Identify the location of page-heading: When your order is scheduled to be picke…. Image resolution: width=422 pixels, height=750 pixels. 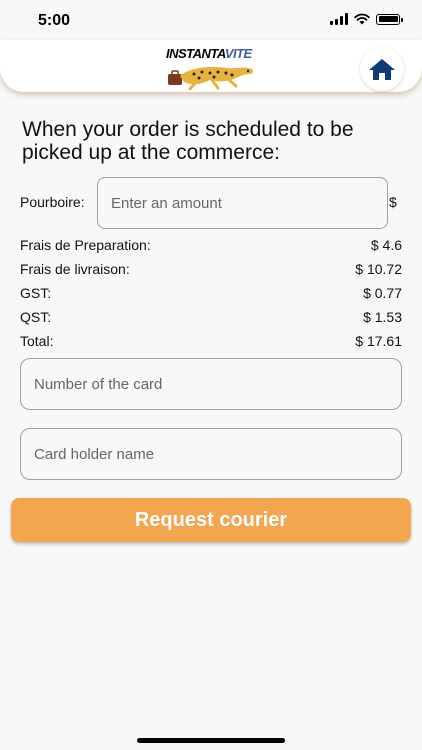
(188, 141).